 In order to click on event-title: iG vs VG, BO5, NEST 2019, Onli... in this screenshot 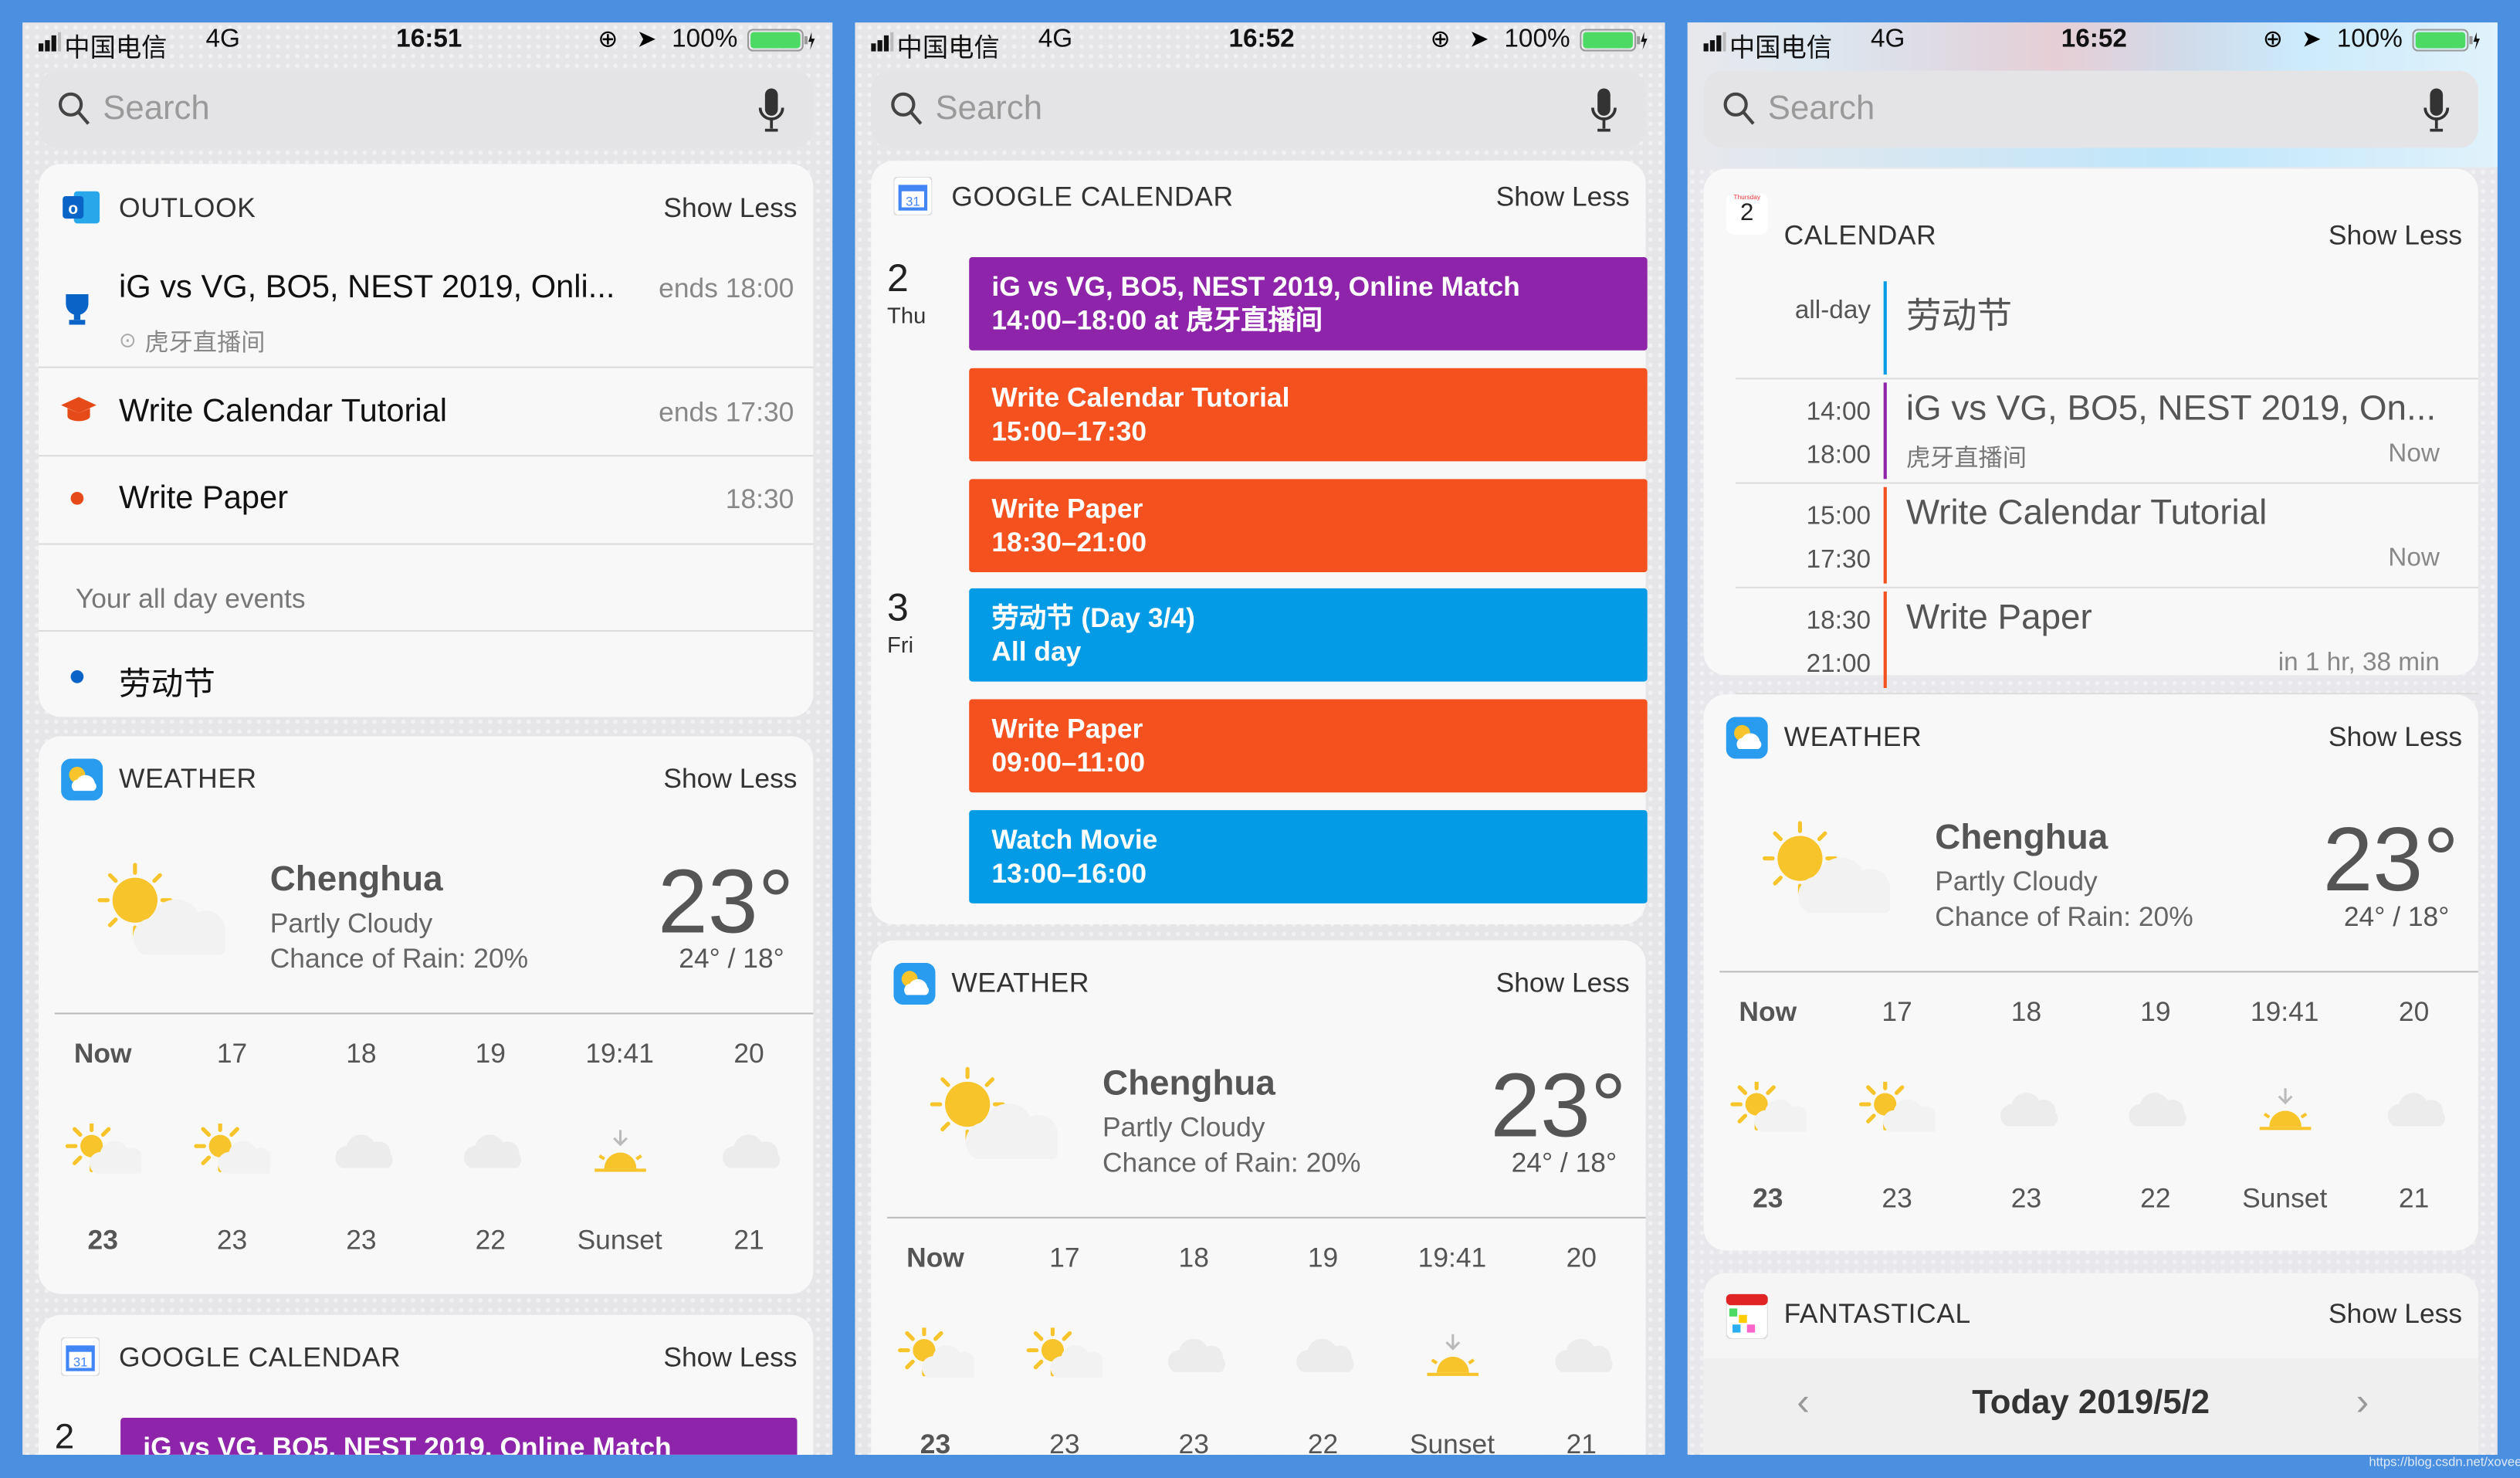, I will do `click(367, 287)`.